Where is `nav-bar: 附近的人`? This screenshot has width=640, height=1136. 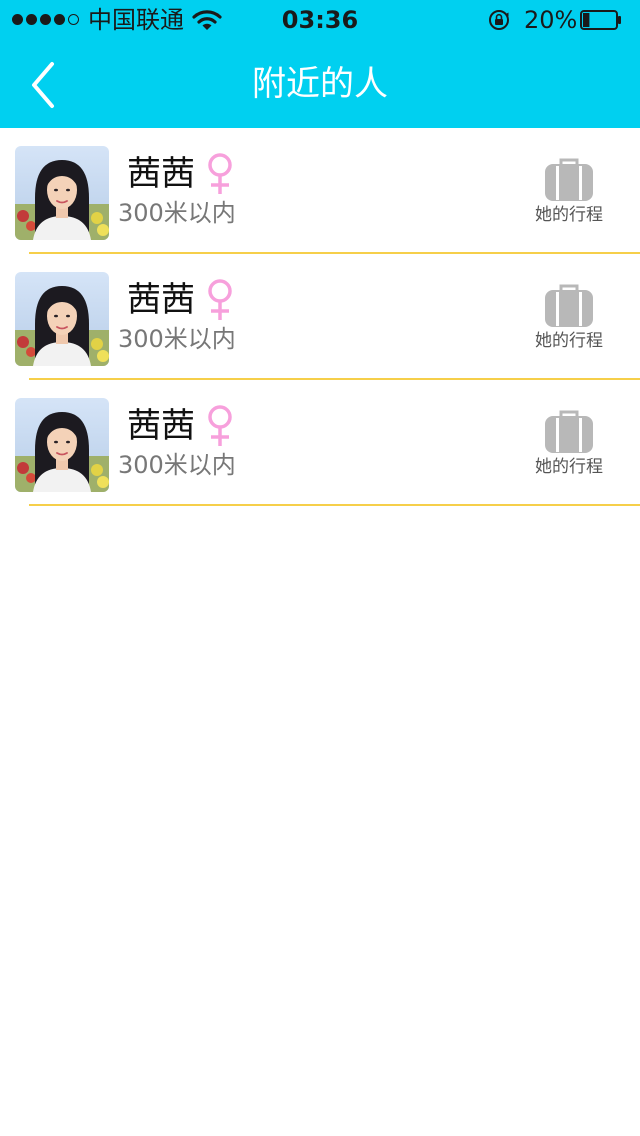 nav-bar: 附近的人 is located at coordinates (320, 84).